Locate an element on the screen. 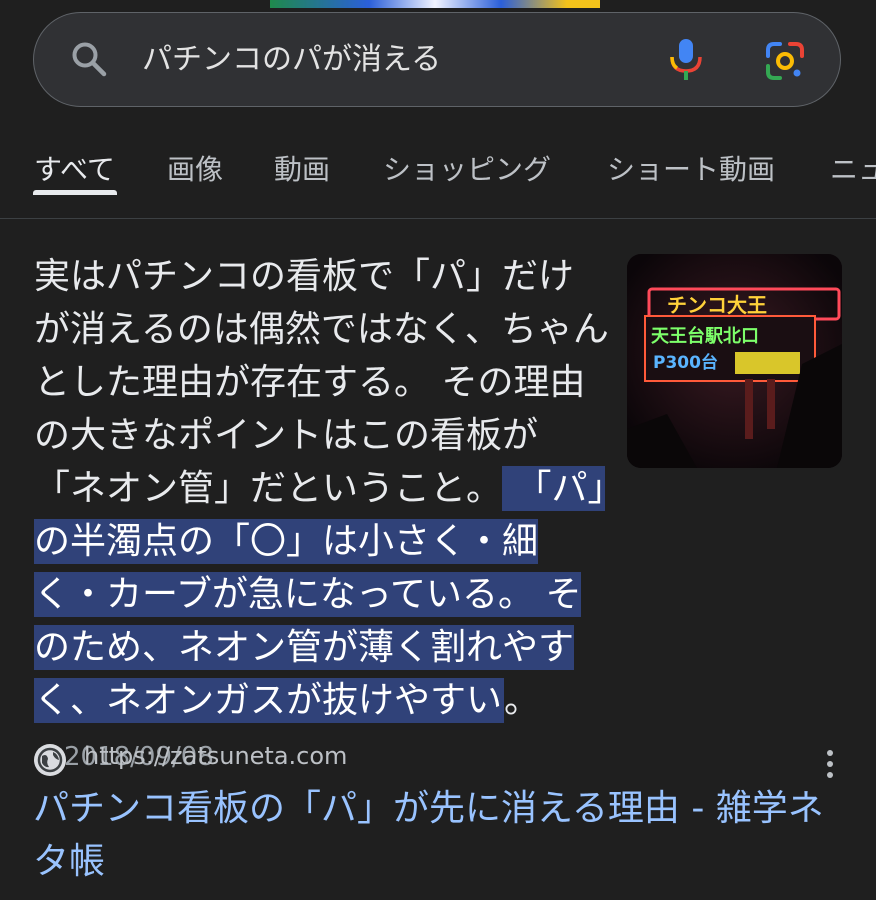  more-options-icon is located at coordinates (830, 764).